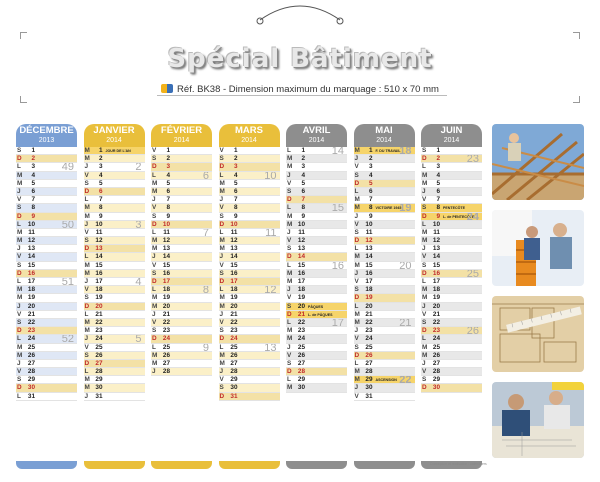 The width and height of the screenshot is (600, 482). What do you see at coordinates (384, 298) in the screenshot?
I see `day-row: D 19` at bounding box center [384, 298].